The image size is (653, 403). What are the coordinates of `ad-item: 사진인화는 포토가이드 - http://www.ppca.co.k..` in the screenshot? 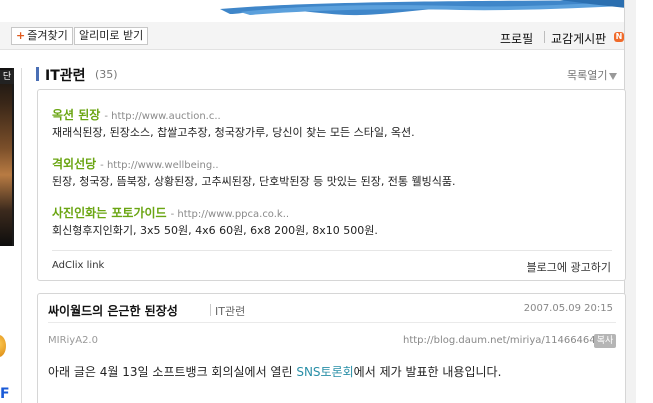 It's located at (170, 212).